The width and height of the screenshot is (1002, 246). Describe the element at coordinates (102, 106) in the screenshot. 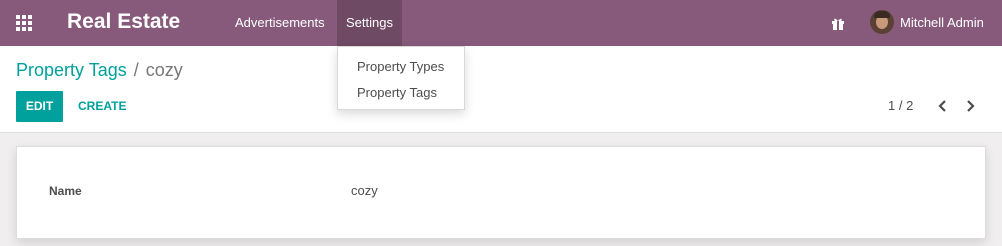

I see `create-button: CREATE` at that location.